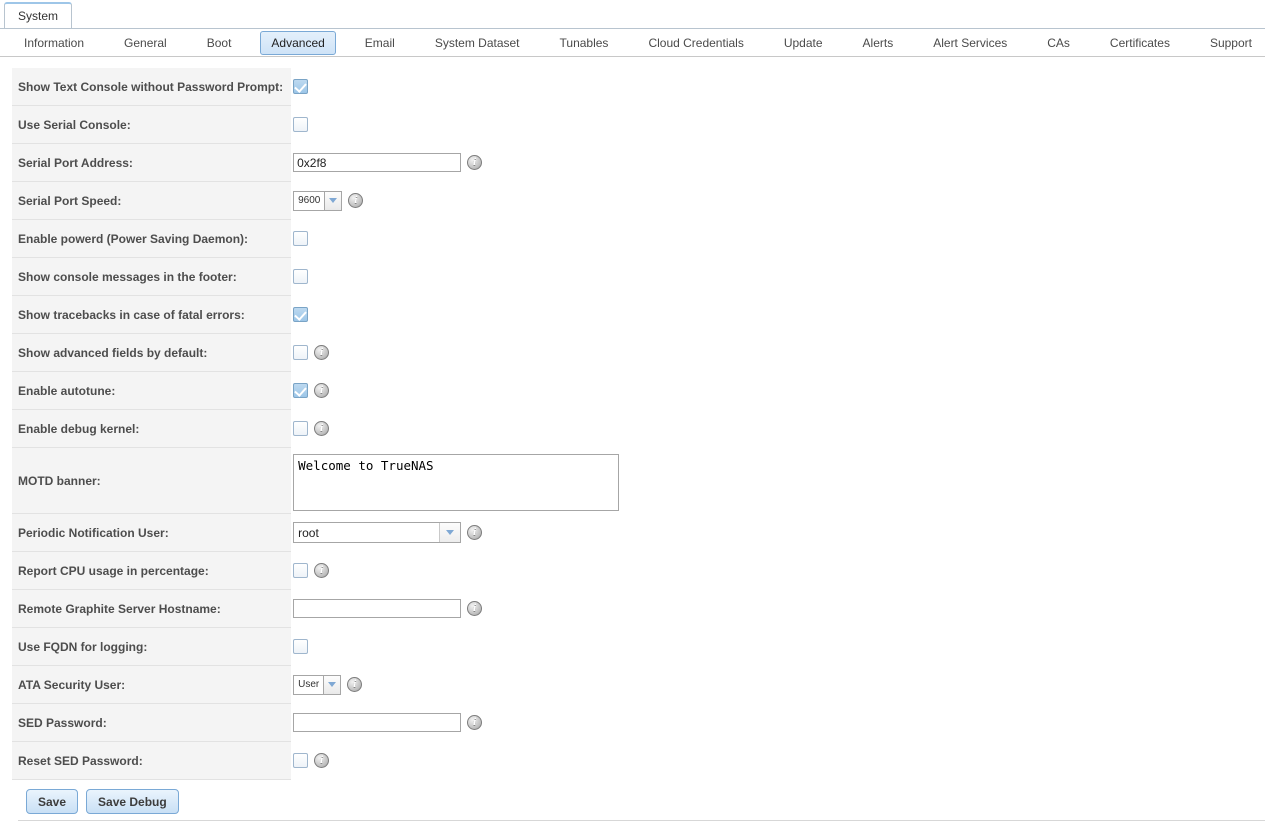  I want to click on select-serial-port-speed: 9600, so click(318, 200).